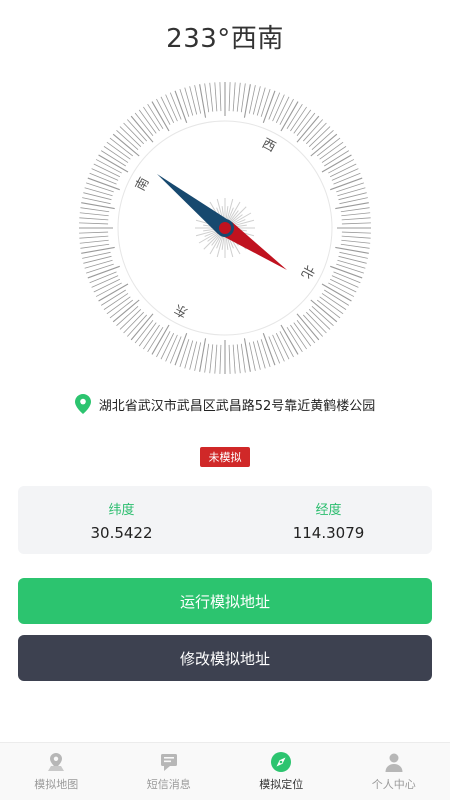  Describe the element at coordinates (281, 784) in the screenshot. I see `tab-locate-label: 模拟定位` at that location.